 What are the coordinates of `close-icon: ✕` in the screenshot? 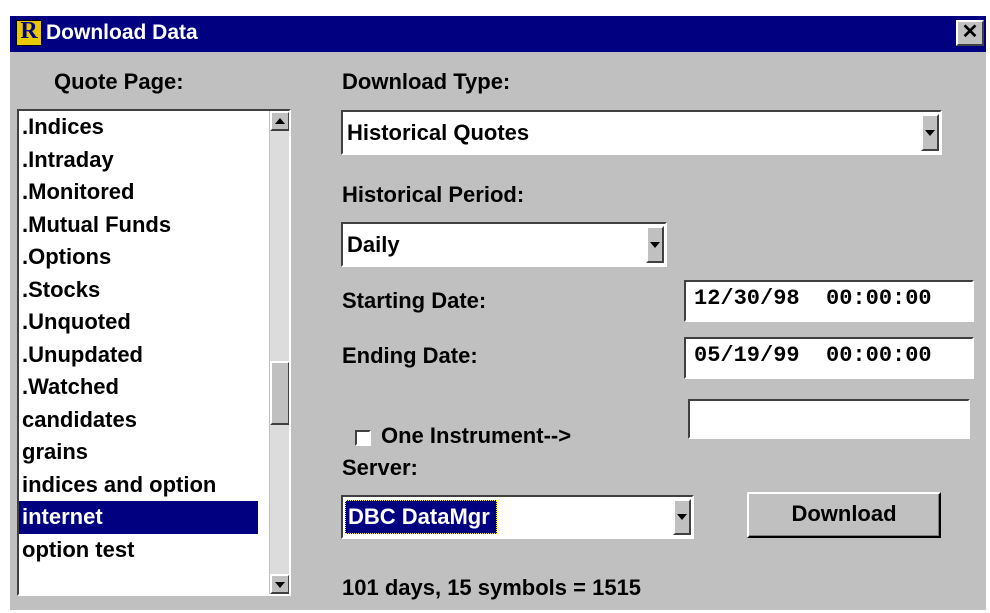 It's located at (970, 32).